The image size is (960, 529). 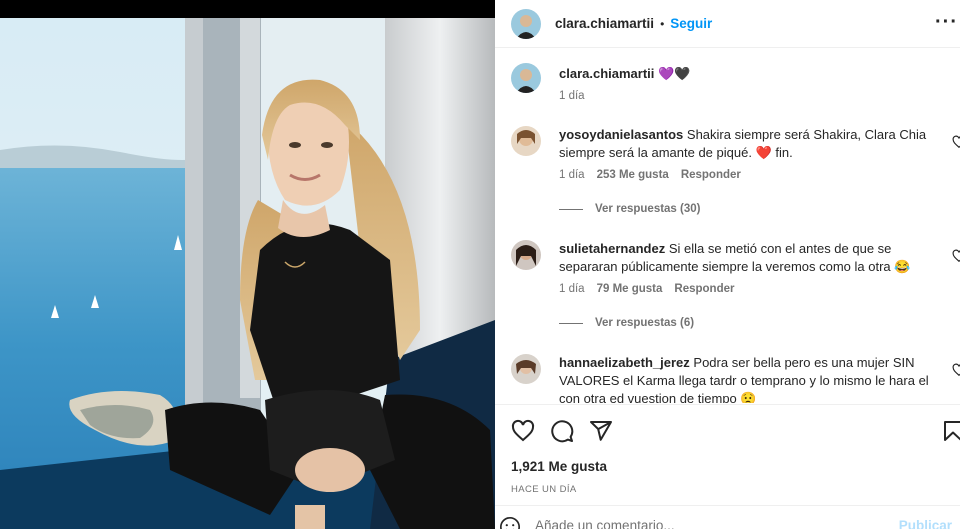 What do you see at coordinates (523, 431) in the screenshot?
I see `like-heart-icon` at bounding box center [523, 431].